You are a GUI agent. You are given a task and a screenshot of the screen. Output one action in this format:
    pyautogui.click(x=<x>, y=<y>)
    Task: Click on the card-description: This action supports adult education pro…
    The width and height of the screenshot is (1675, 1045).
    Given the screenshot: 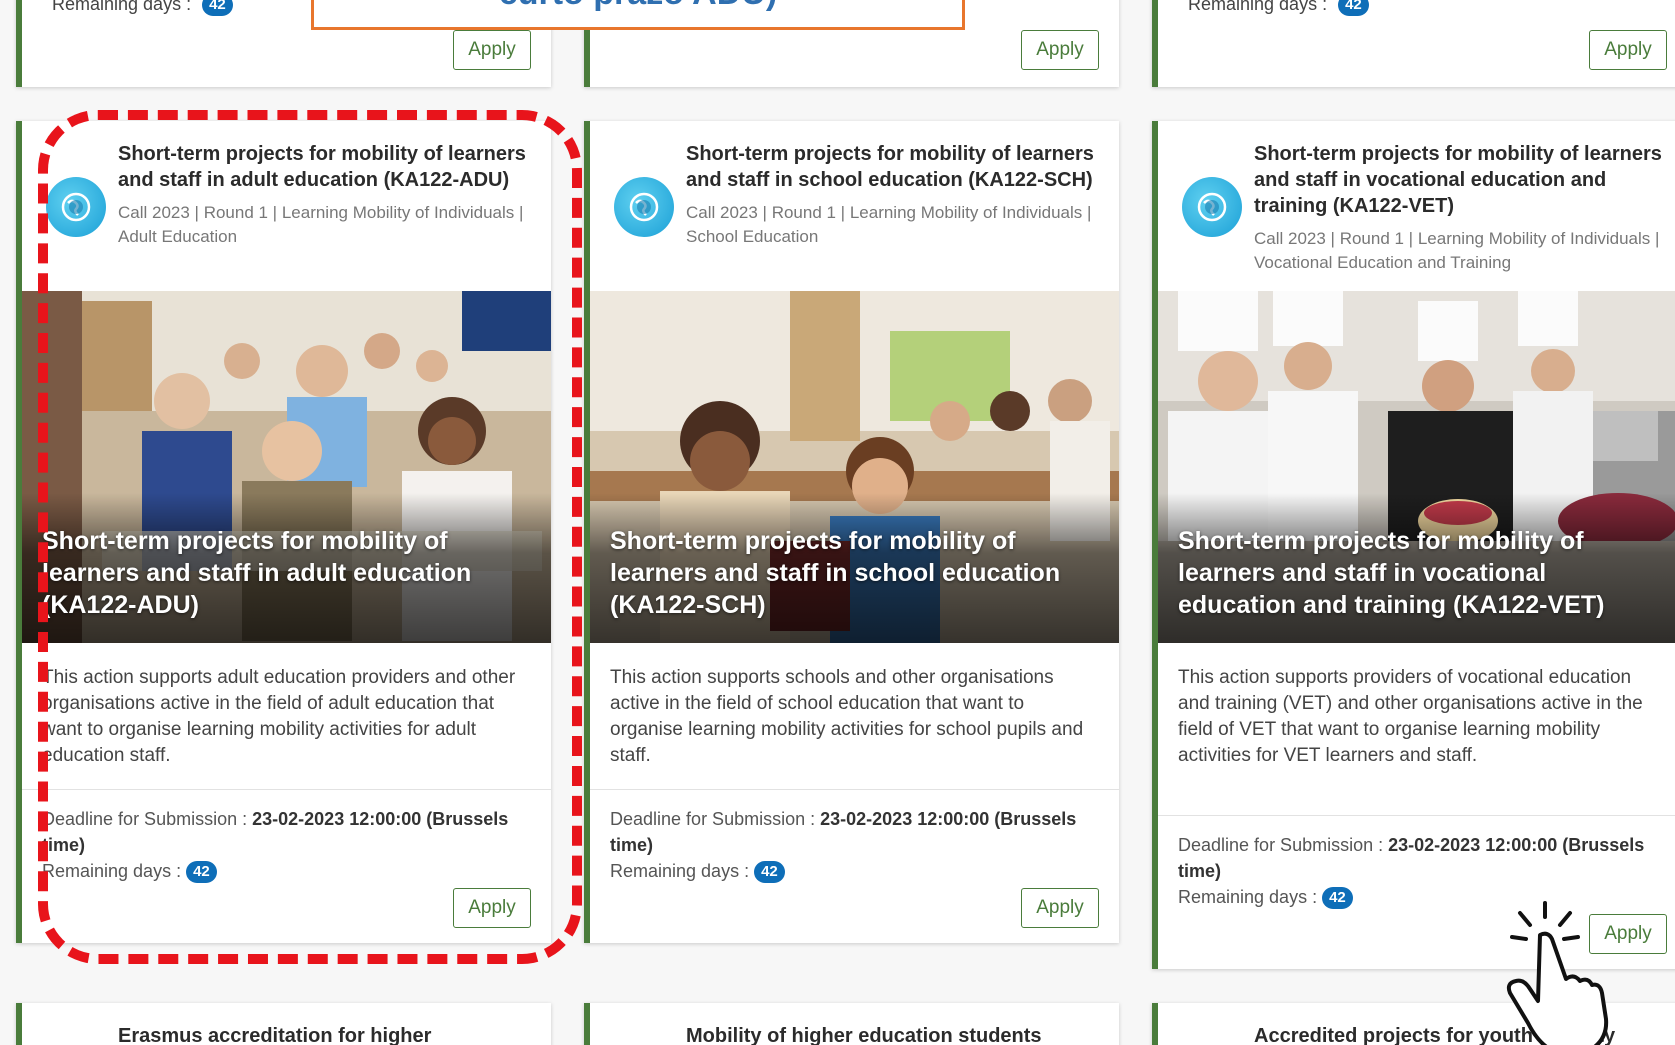 What is the action you would take?
    pyautogui.click(x=279, y=716)
    